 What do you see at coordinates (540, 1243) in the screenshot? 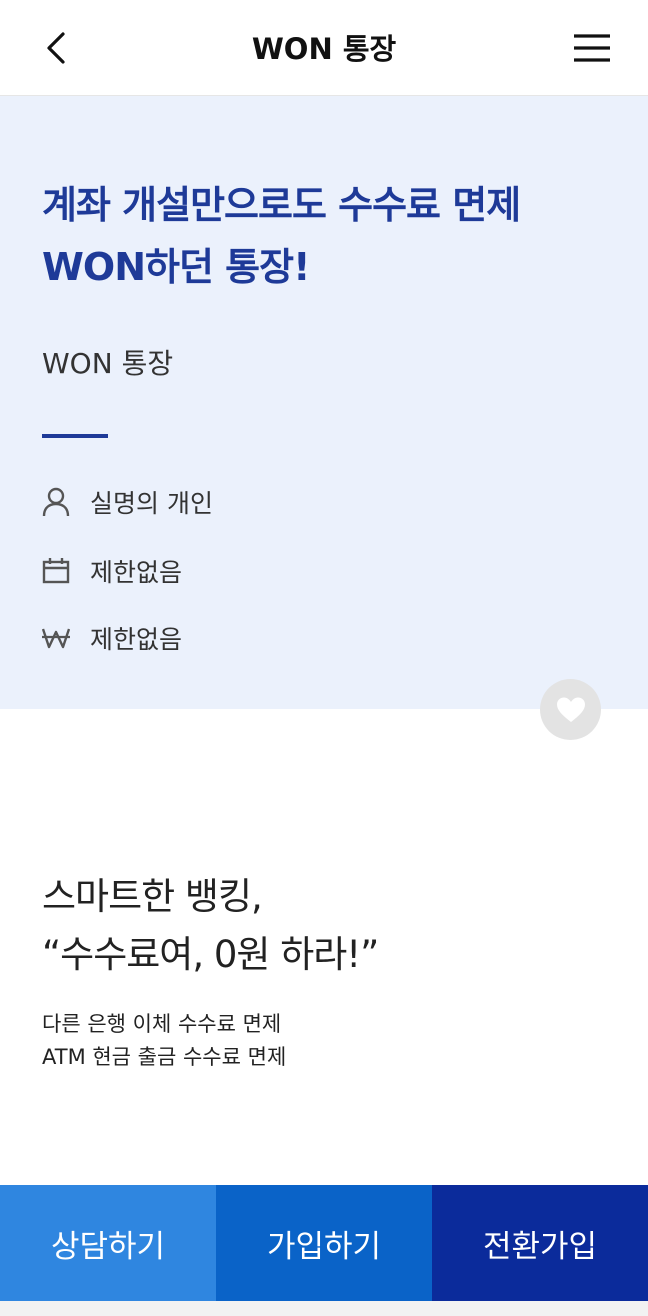
I see `switch-join-button: 전환가입` at bounding box center [540, 1243].